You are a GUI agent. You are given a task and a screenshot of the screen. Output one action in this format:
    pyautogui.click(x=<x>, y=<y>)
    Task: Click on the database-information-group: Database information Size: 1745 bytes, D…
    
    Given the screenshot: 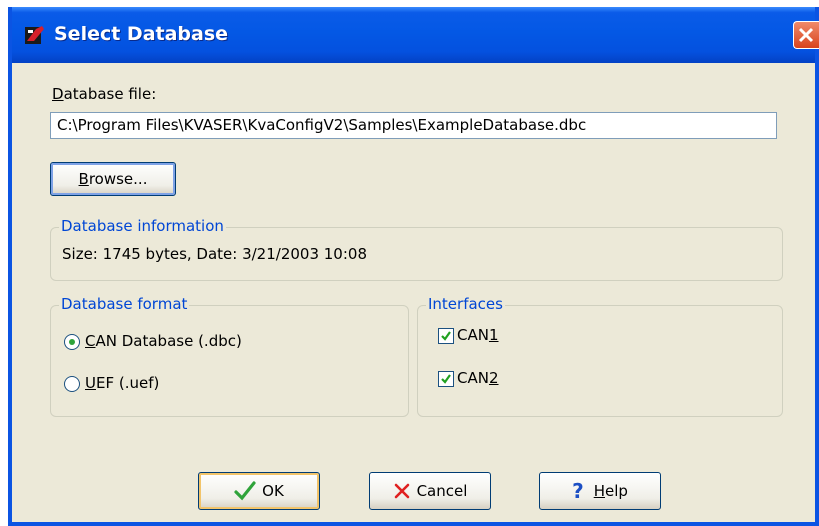 What is the action you would take?
    pyautogui.click(x=416, y=249)
    